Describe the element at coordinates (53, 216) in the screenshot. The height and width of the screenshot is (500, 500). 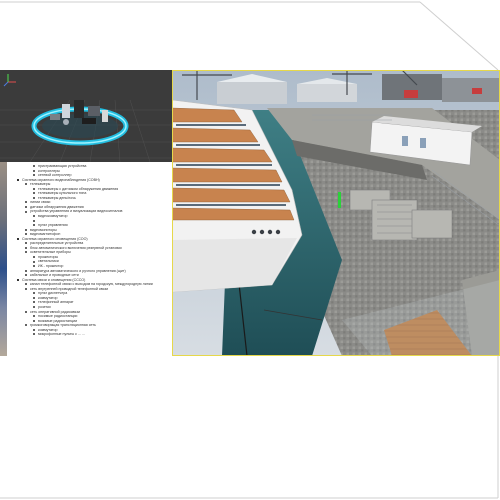
I see `document-line-text: видеокоммутатор` at that location.